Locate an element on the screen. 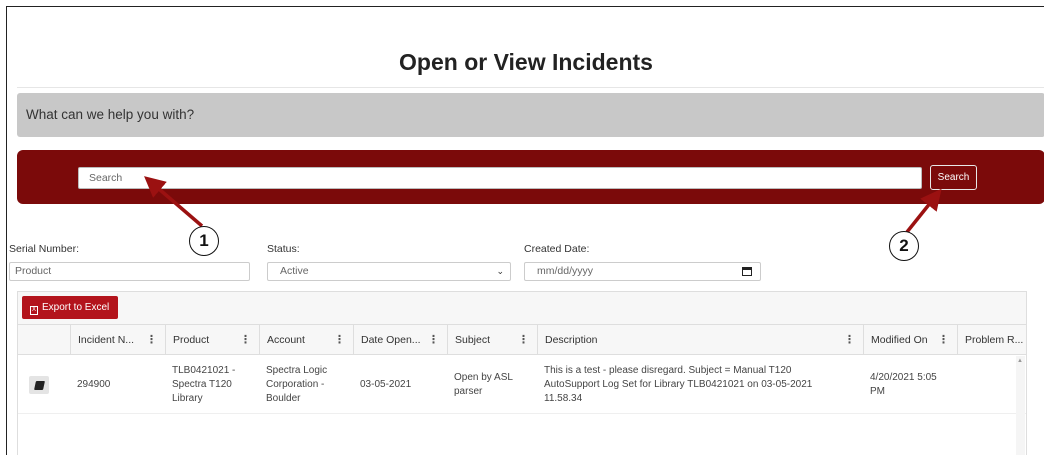 This screenshot has width=1044, height=455. excel-icon: X is located at coordinates (34, 310).